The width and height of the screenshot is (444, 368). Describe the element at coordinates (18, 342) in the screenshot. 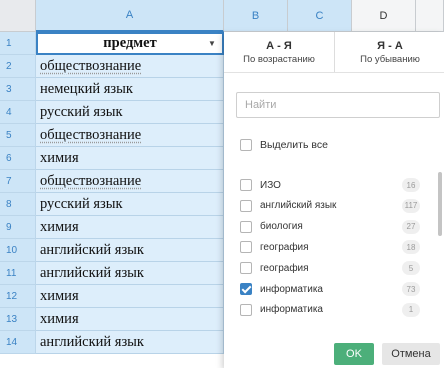

I see `row-header: 14` at that location.